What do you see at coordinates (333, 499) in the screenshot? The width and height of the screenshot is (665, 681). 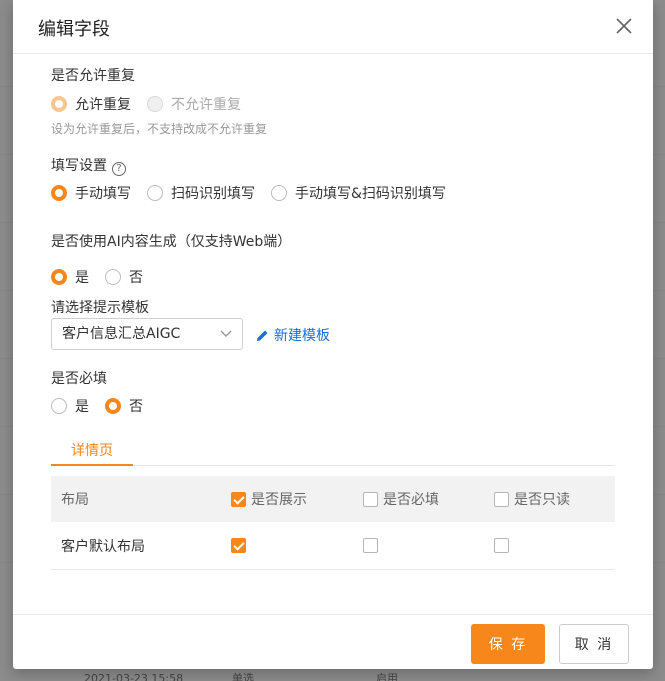 I see `table-header: 布局 是否展示 是否必填 是否只读` at bounding box center [333, 499].